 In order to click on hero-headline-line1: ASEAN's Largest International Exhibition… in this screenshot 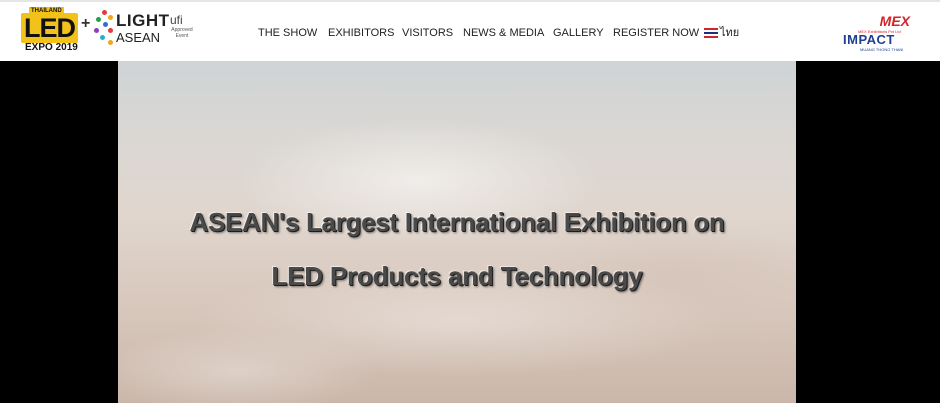, I will do `click(457, 222)`.